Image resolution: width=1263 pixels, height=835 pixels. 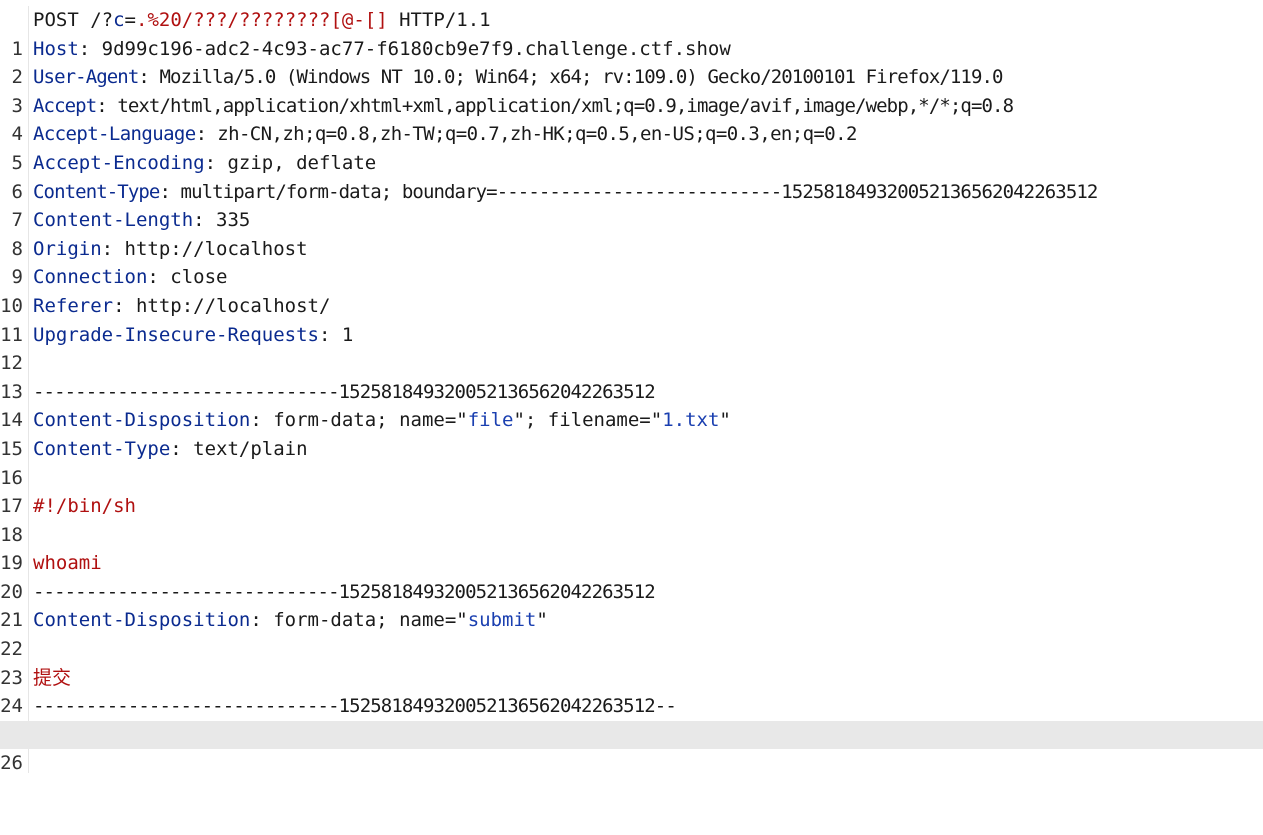 I want to click on header-name: Content-Type, so click(x=96, y=191).